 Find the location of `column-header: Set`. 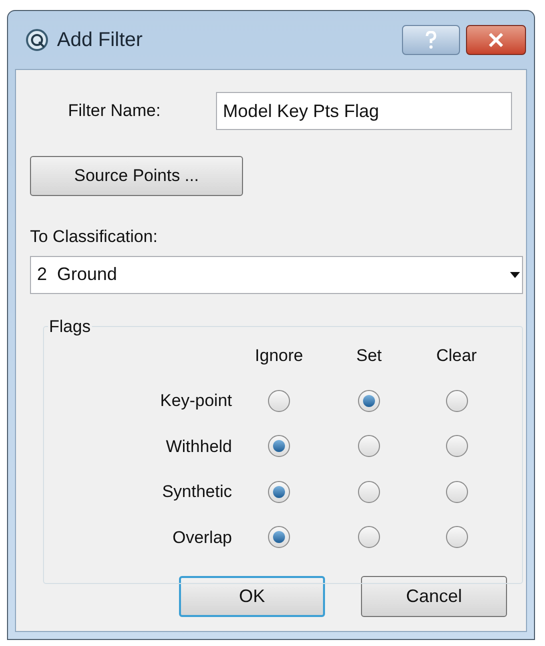

column-header: Set is located at coordinates (369, 355).